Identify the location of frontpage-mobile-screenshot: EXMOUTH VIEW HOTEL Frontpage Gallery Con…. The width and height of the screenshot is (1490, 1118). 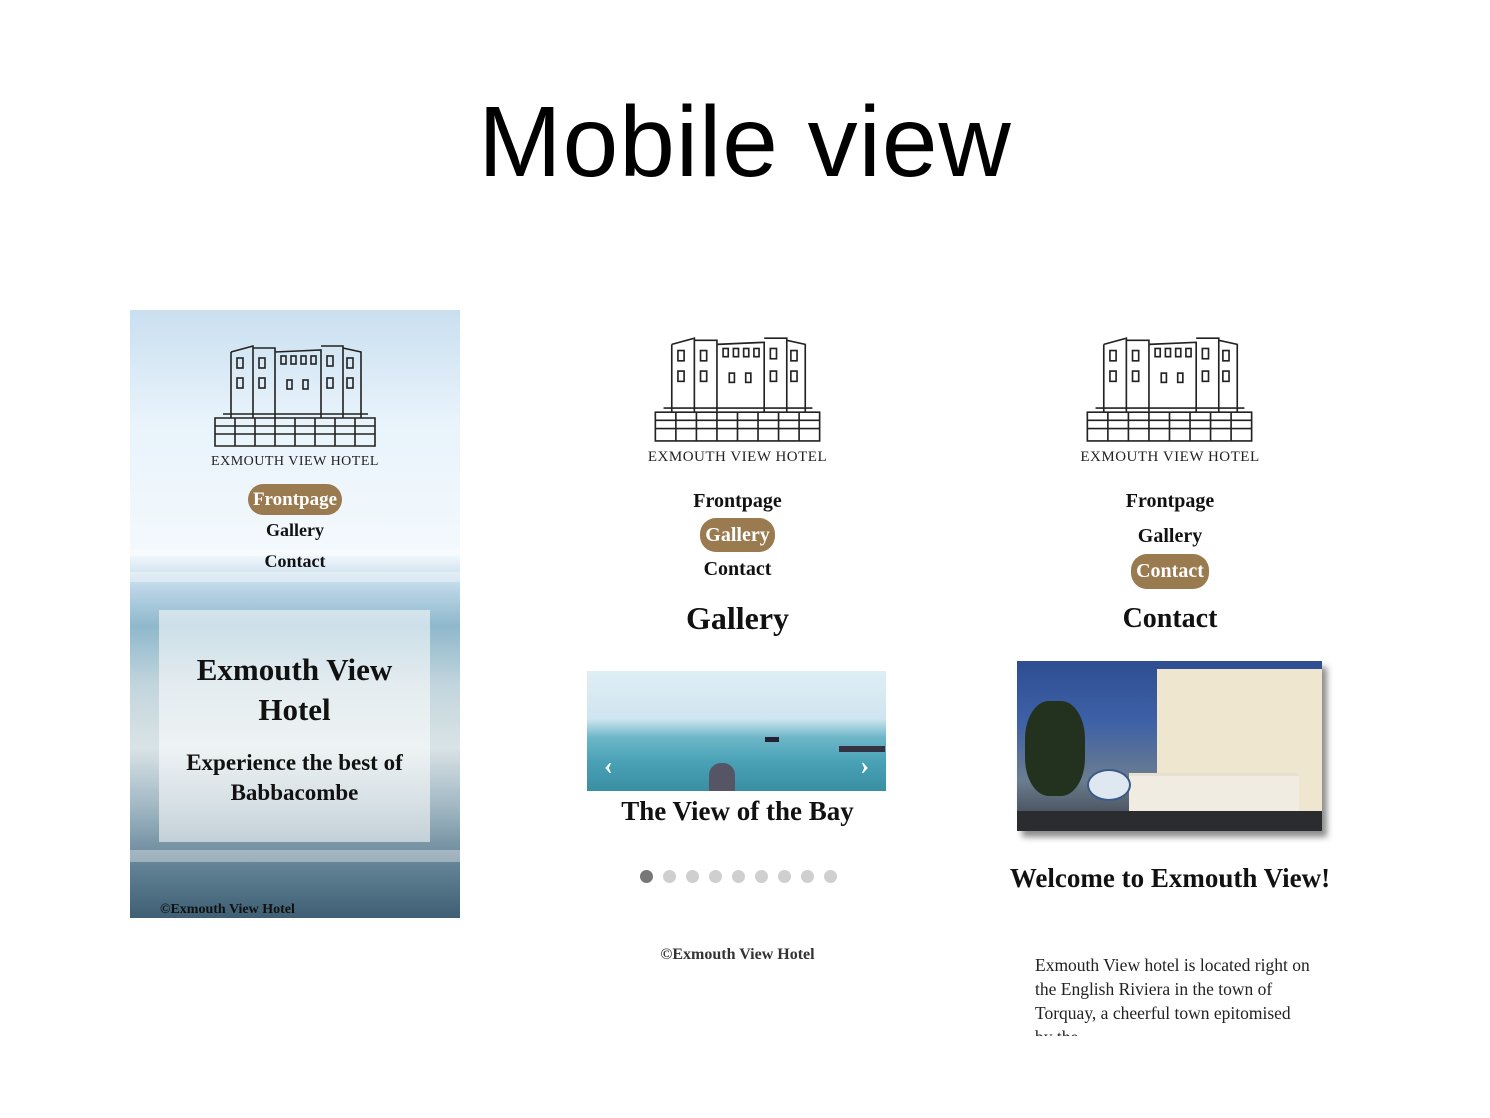
(295, 614).